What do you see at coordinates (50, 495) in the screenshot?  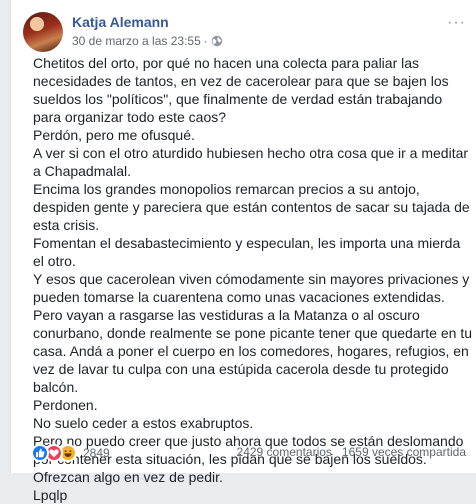 I see `post-paragraph: Lpqlp` at bounding box center [50, 495].